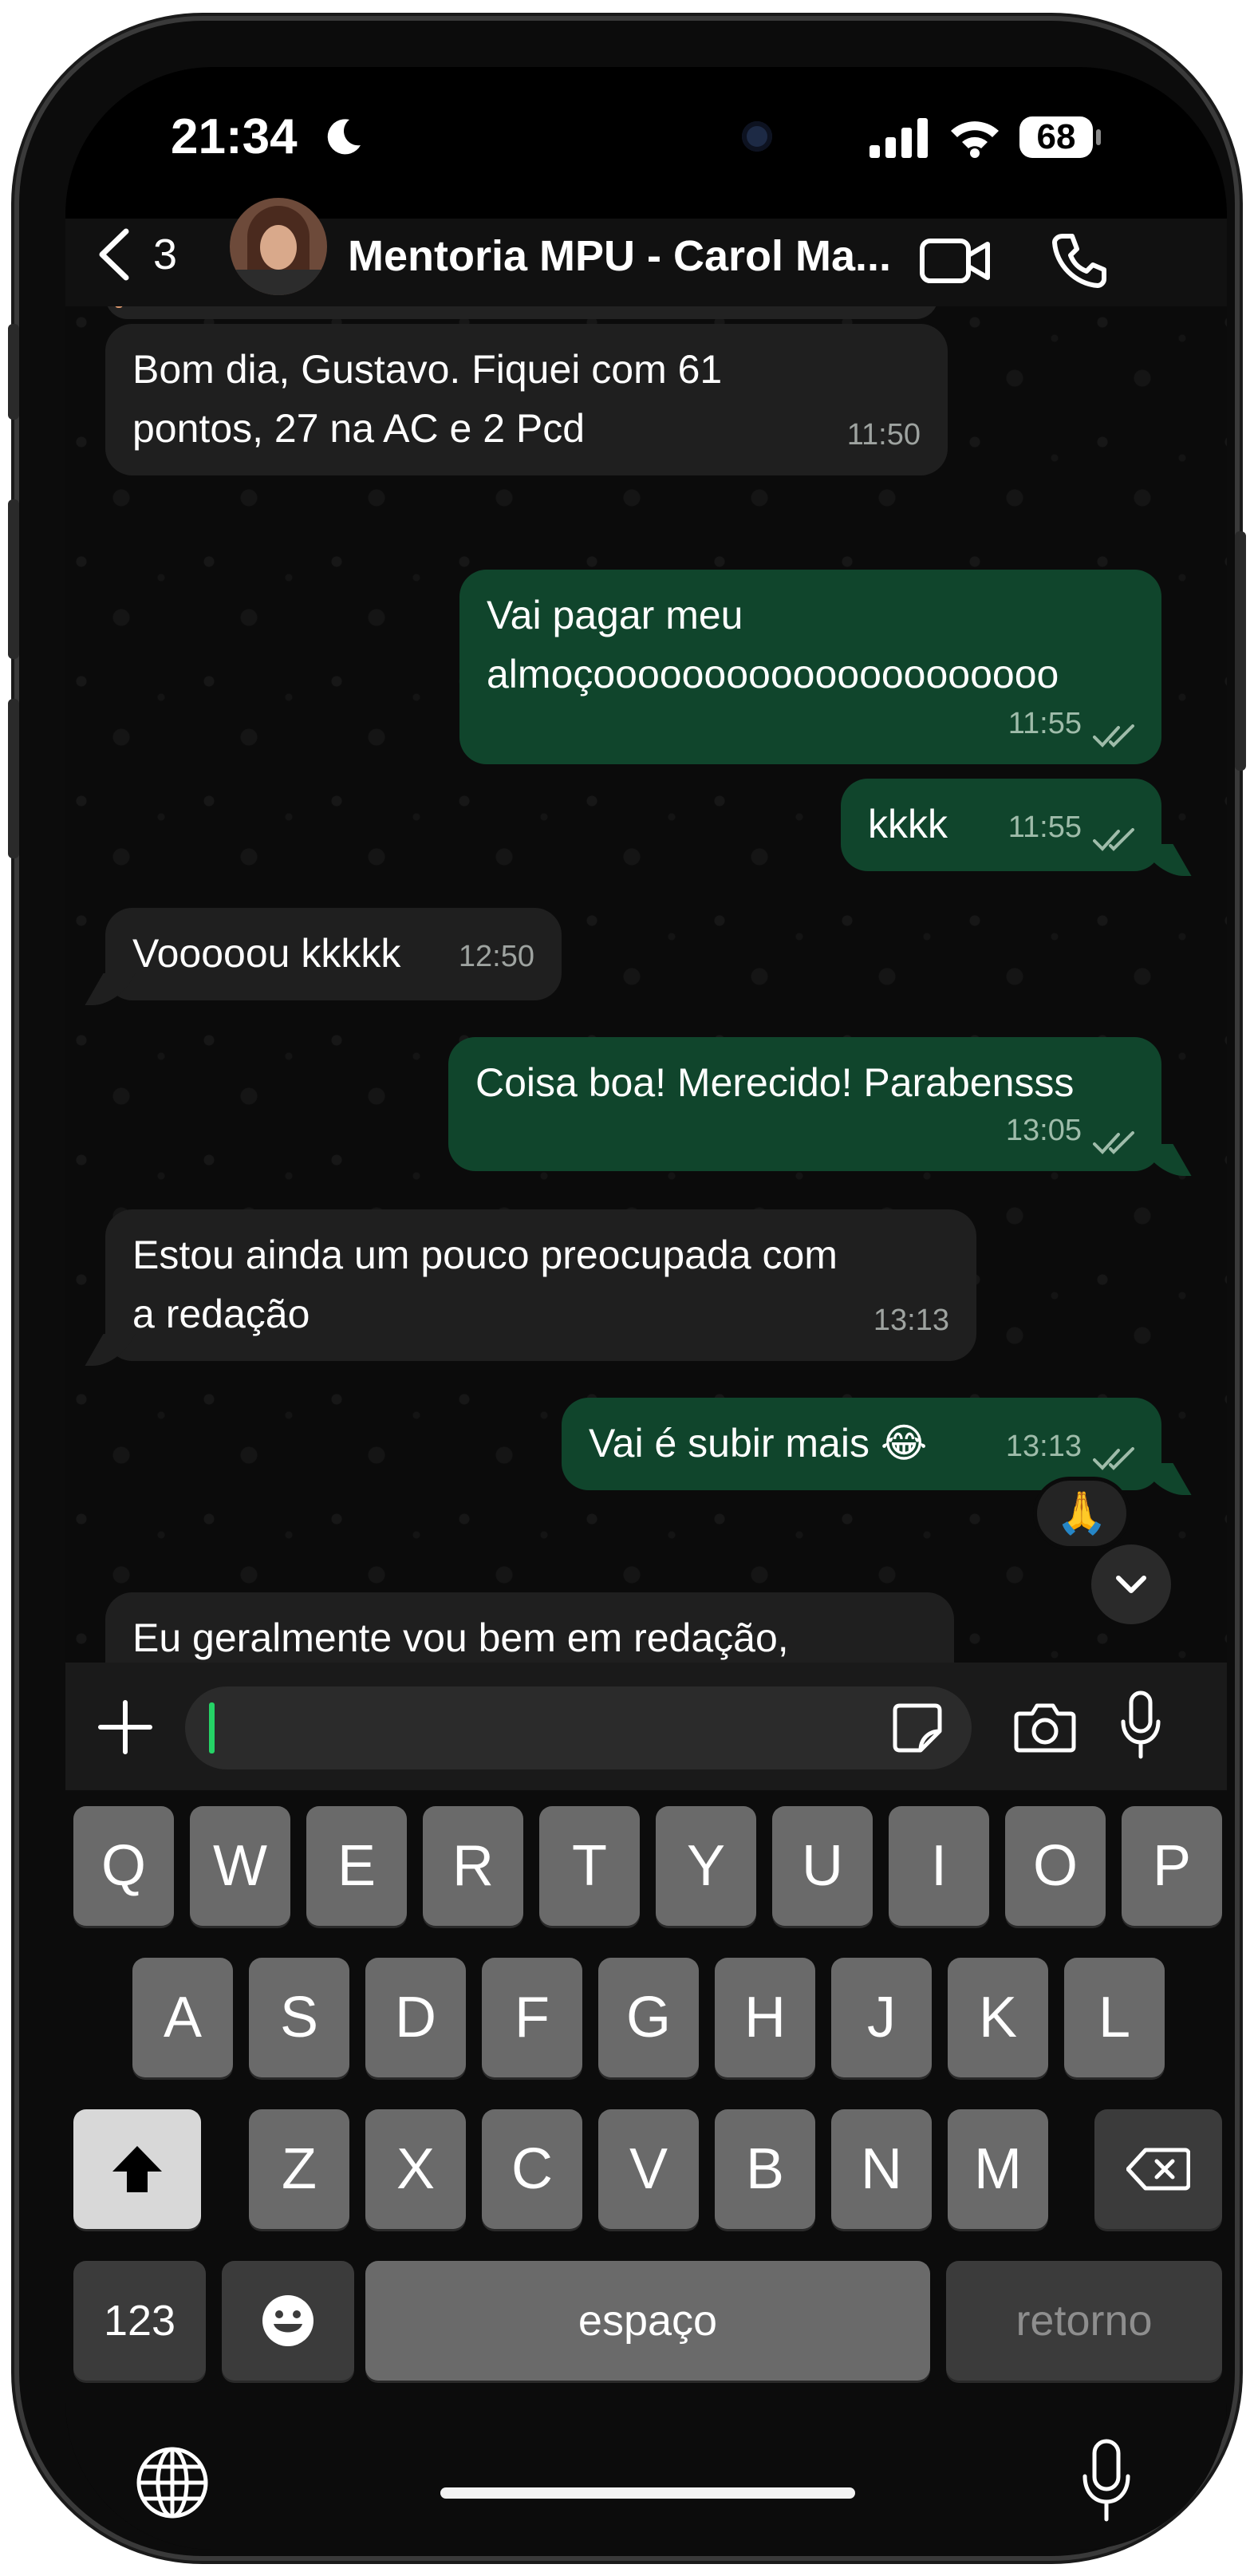  I want to click on dynamic-island, so click(646, 137).